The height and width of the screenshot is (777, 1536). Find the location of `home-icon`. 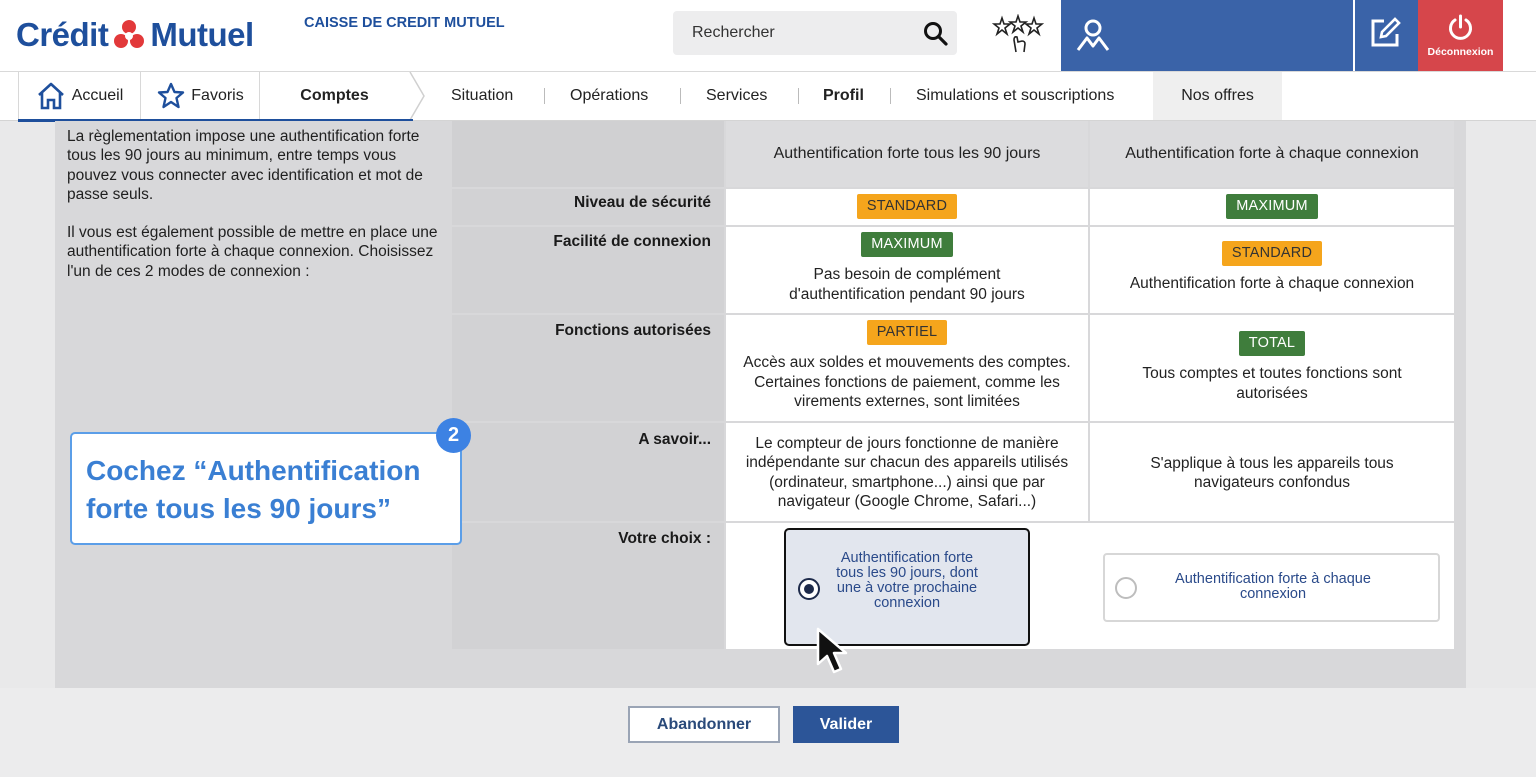

home-icon is located at coordinates (50, 96).